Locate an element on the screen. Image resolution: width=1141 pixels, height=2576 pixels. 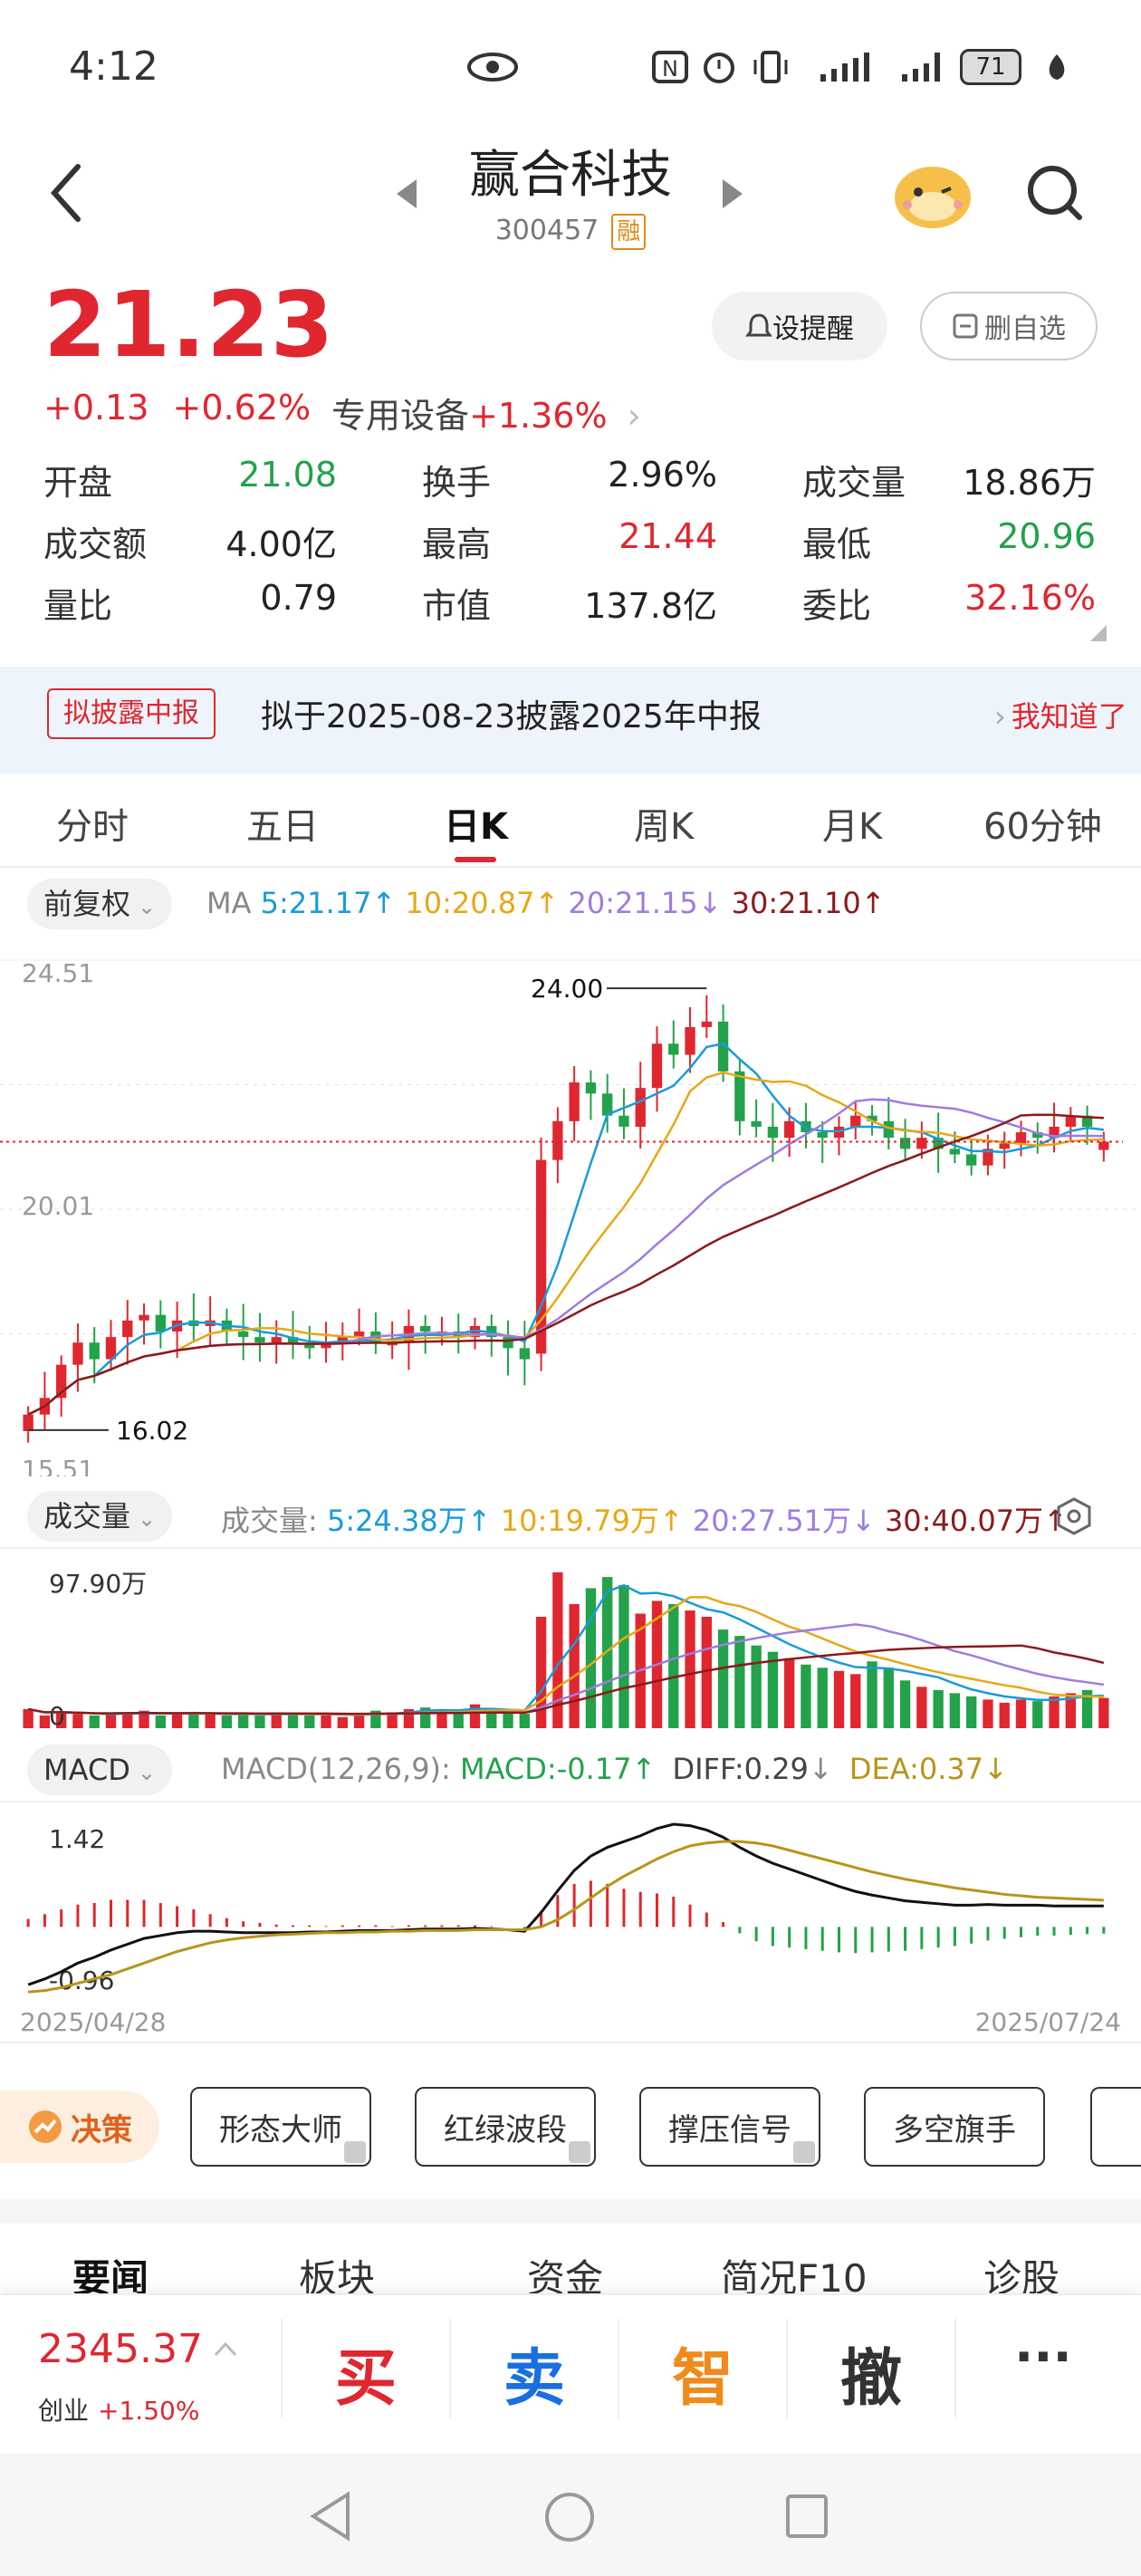
remove-watchlist-button: 删自选 is located at coordinates (1009, 326).